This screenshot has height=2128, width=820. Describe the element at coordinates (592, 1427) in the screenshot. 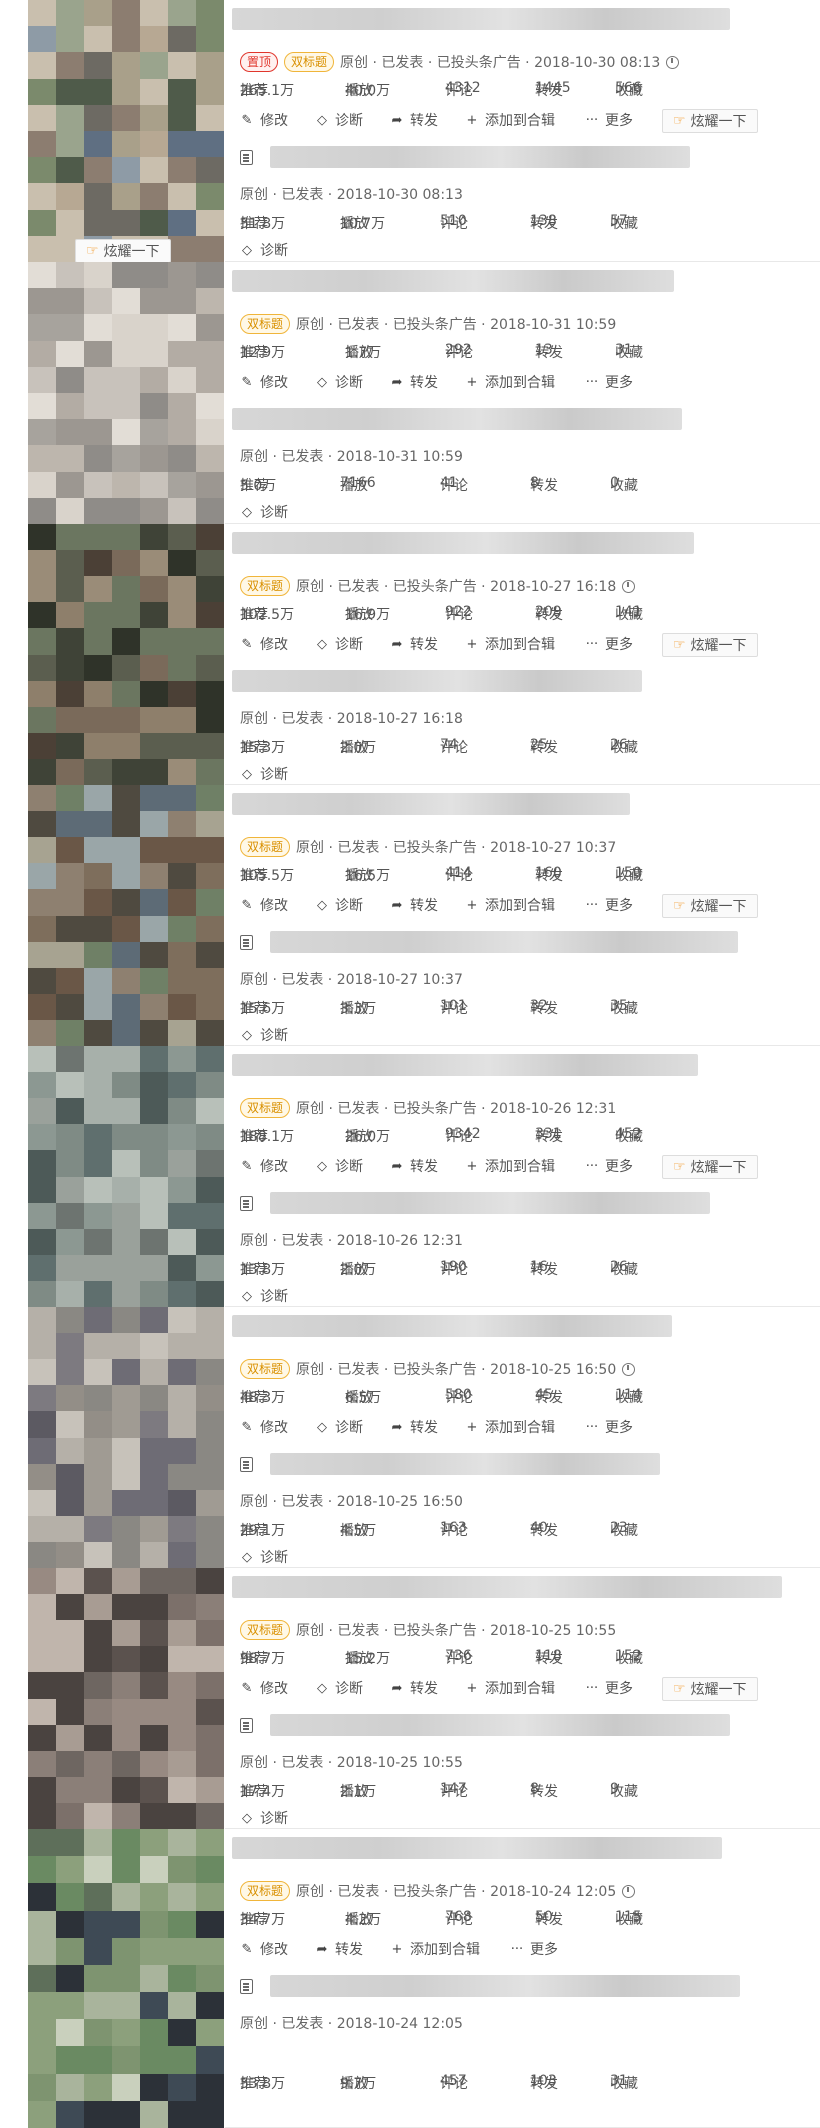

I see `ellipsis-icon: ···` at that location.